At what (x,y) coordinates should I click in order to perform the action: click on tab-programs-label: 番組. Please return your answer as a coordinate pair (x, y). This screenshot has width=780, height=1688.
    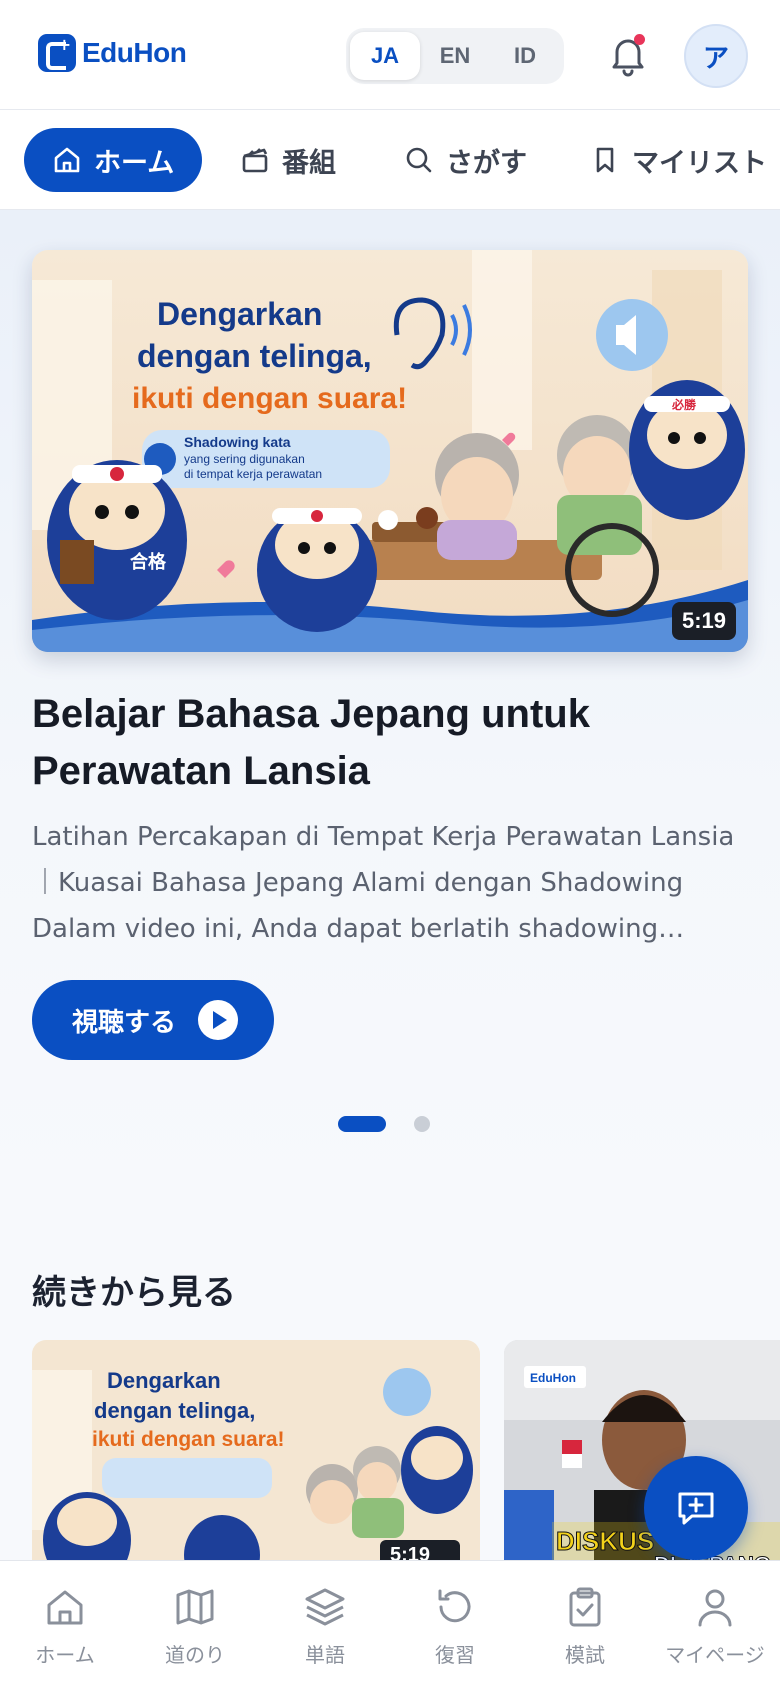
    Looking at the image, I should click on (309, 163).